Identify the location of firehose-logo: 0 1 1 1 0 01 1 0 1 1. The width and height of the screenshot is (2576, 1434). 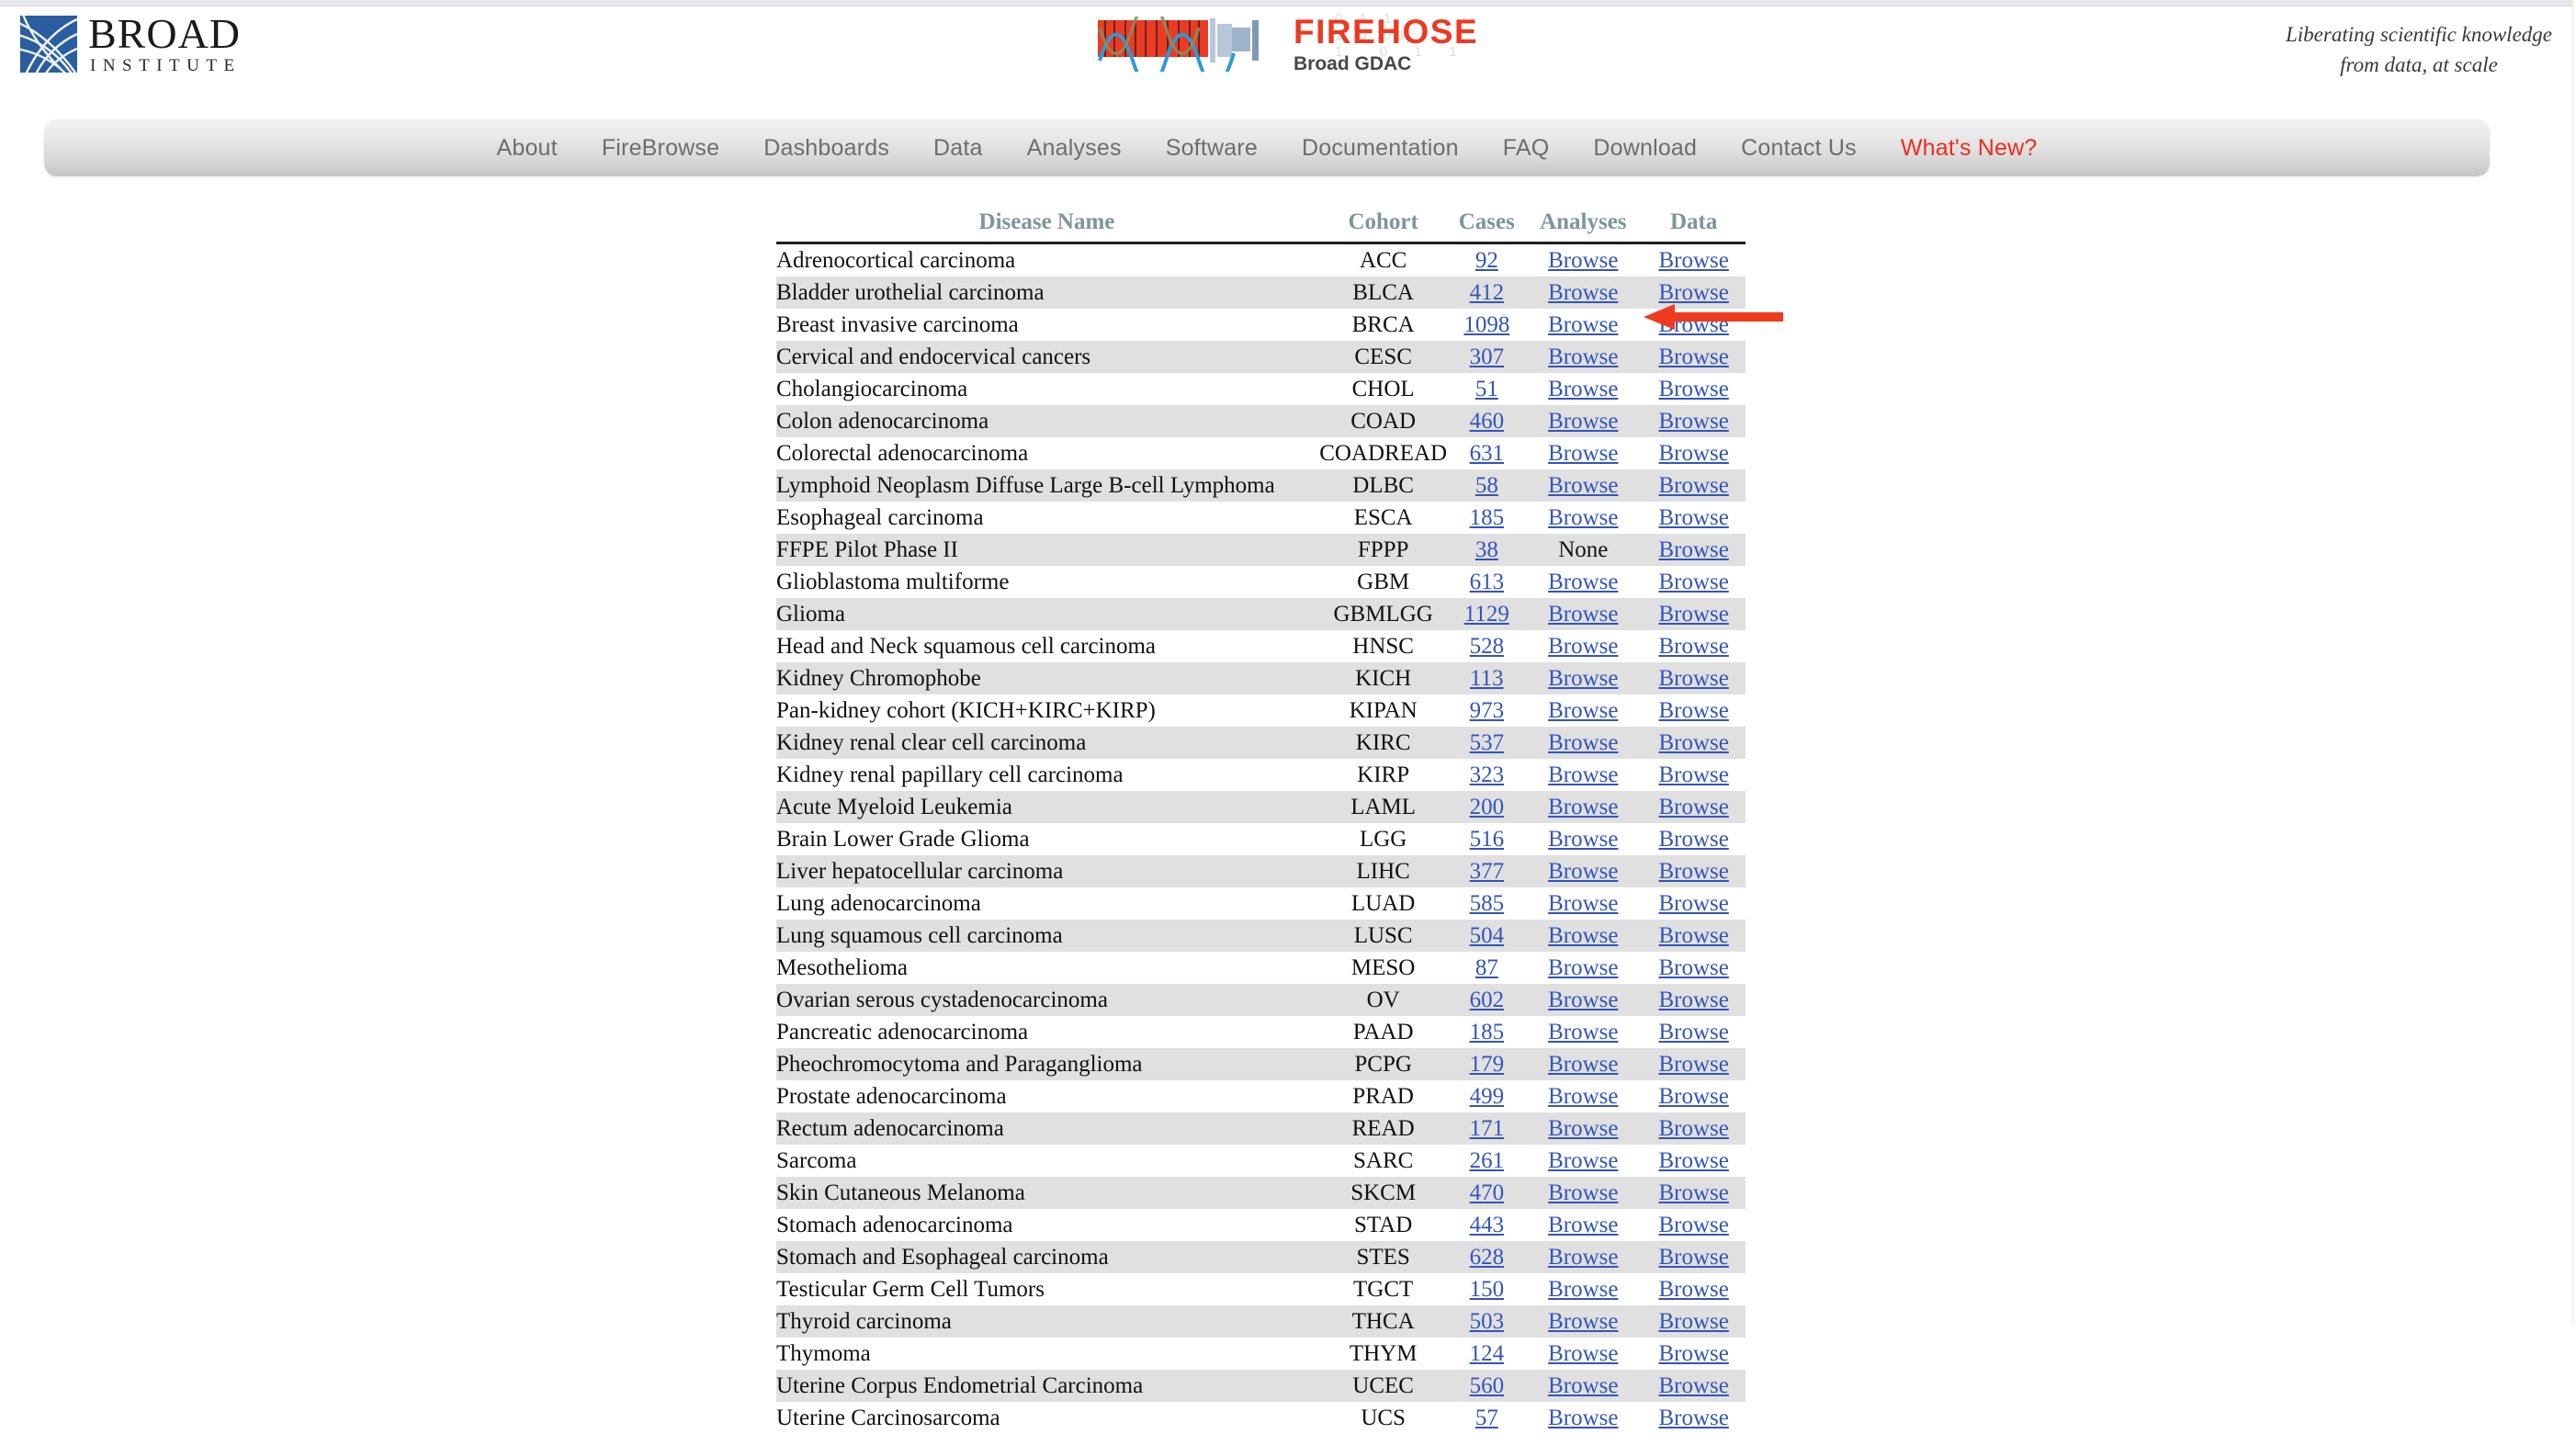
(1341, 44).